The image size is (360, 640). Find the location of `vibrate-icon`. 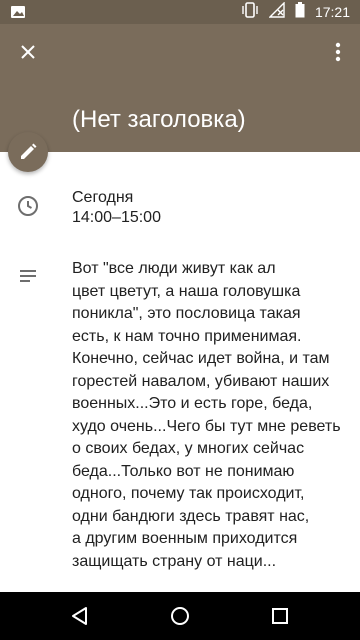

vibrate-icon is located at coordinates (250, 12).